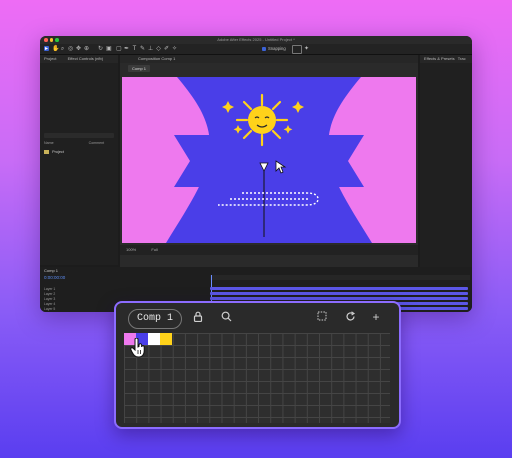 The width and height of the screenshot is (512, 458). Describe the element at coordinates (62, 49) in the screenshot. I see `zoom-tool-icon: ⌕` at that location.